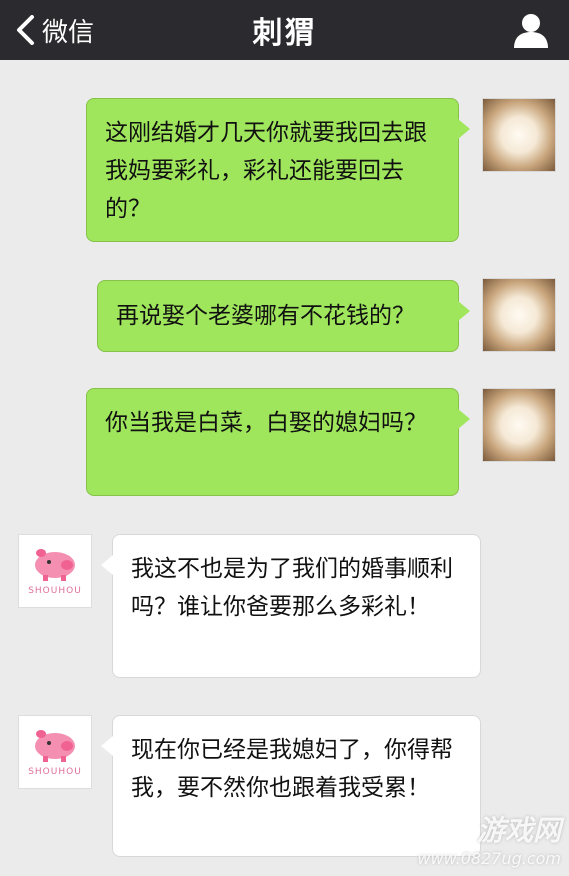 This screenshot has height=876, width=569. I want to click on watermark-logo: 游戏网, so click(518, 830).